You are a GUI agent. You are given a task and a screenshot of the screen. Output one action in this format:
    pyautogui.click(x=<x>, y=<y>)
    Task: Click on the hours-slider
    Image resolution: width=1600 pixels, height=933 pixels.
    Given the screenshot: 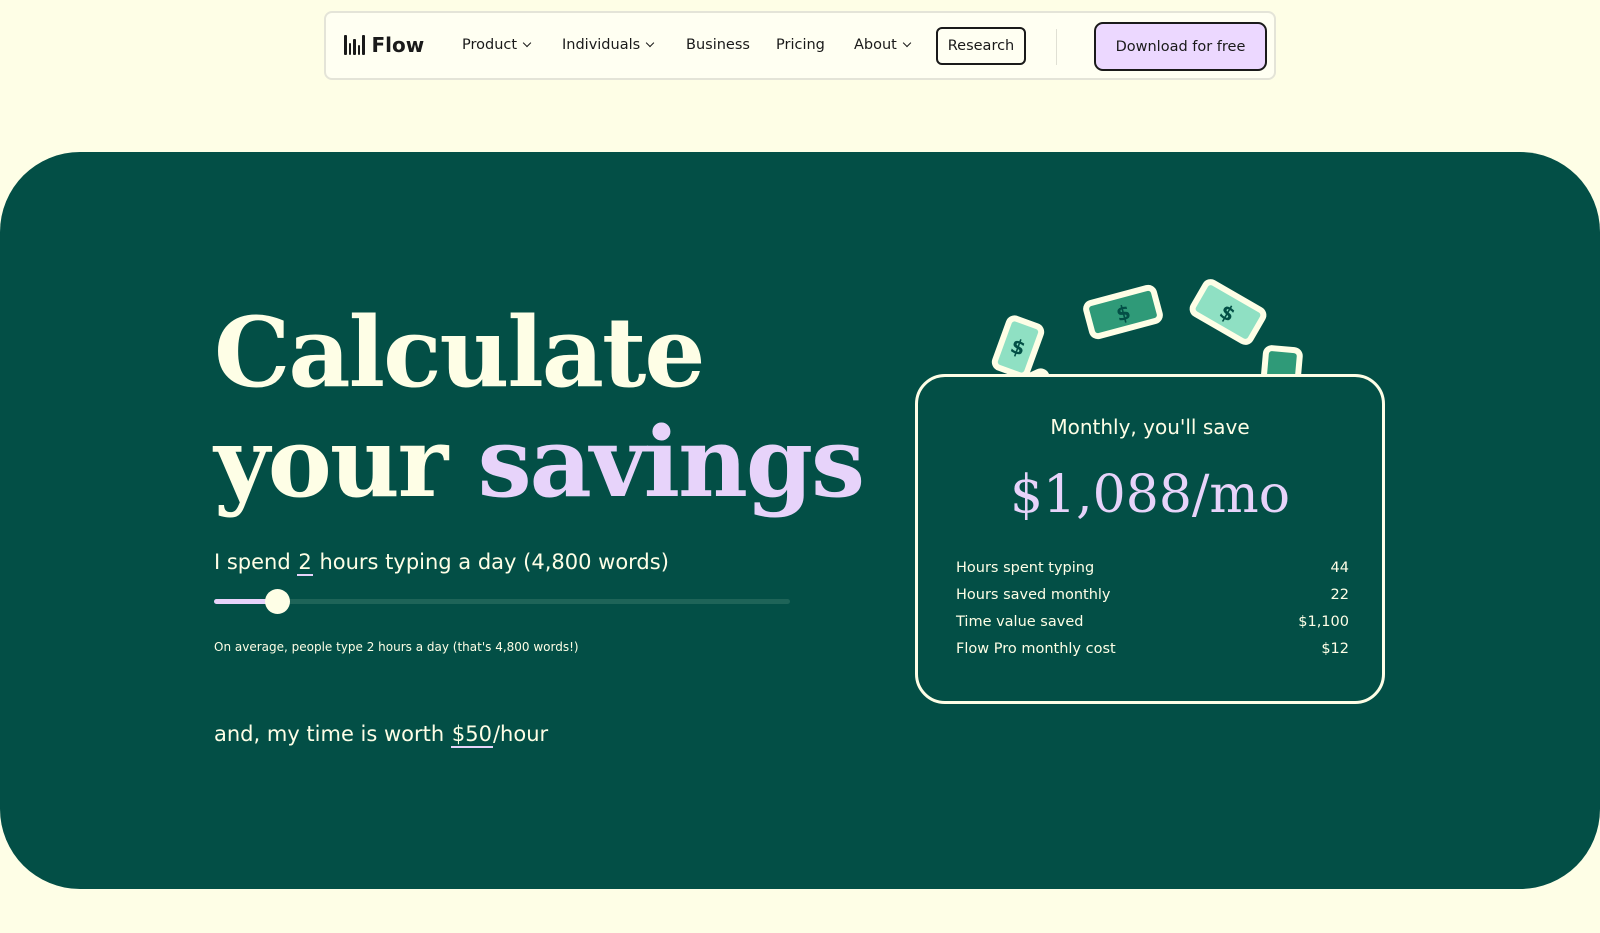 What is the action you would take?
    pyautogui.click(x=502, y=601)
    